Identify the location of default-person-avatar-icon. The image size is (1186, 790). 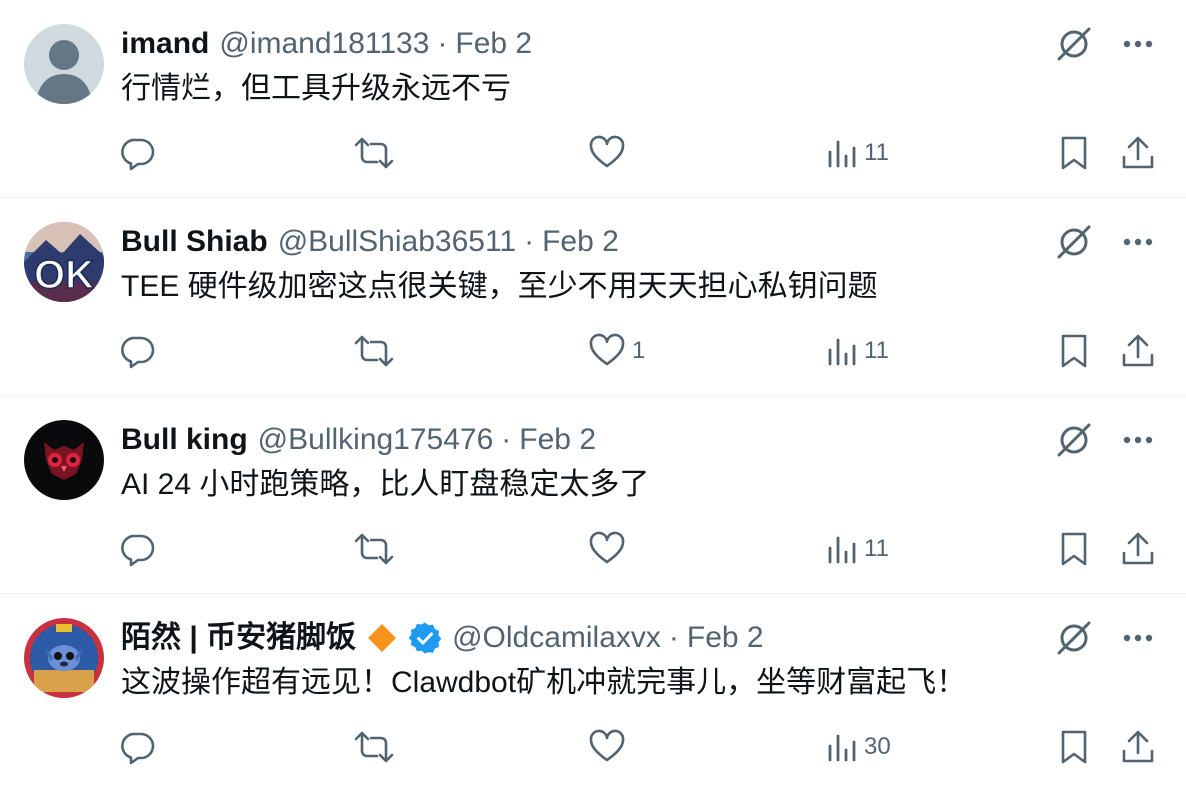
(64, 64).